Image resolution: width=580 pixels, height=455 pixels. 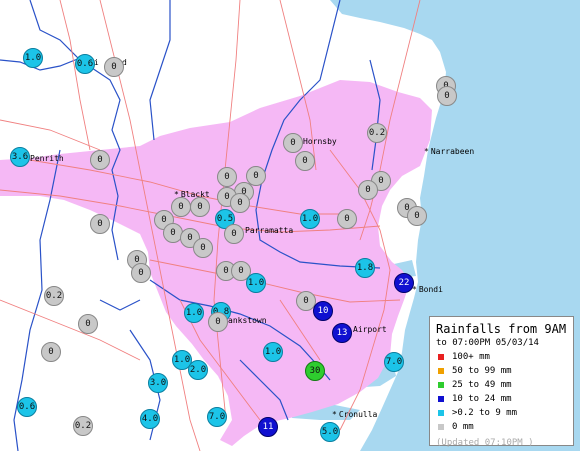 What do you see at coordinates (315, 371) in the screenshot?
I see `rain-station: 30` at bounding box center [315, 371].